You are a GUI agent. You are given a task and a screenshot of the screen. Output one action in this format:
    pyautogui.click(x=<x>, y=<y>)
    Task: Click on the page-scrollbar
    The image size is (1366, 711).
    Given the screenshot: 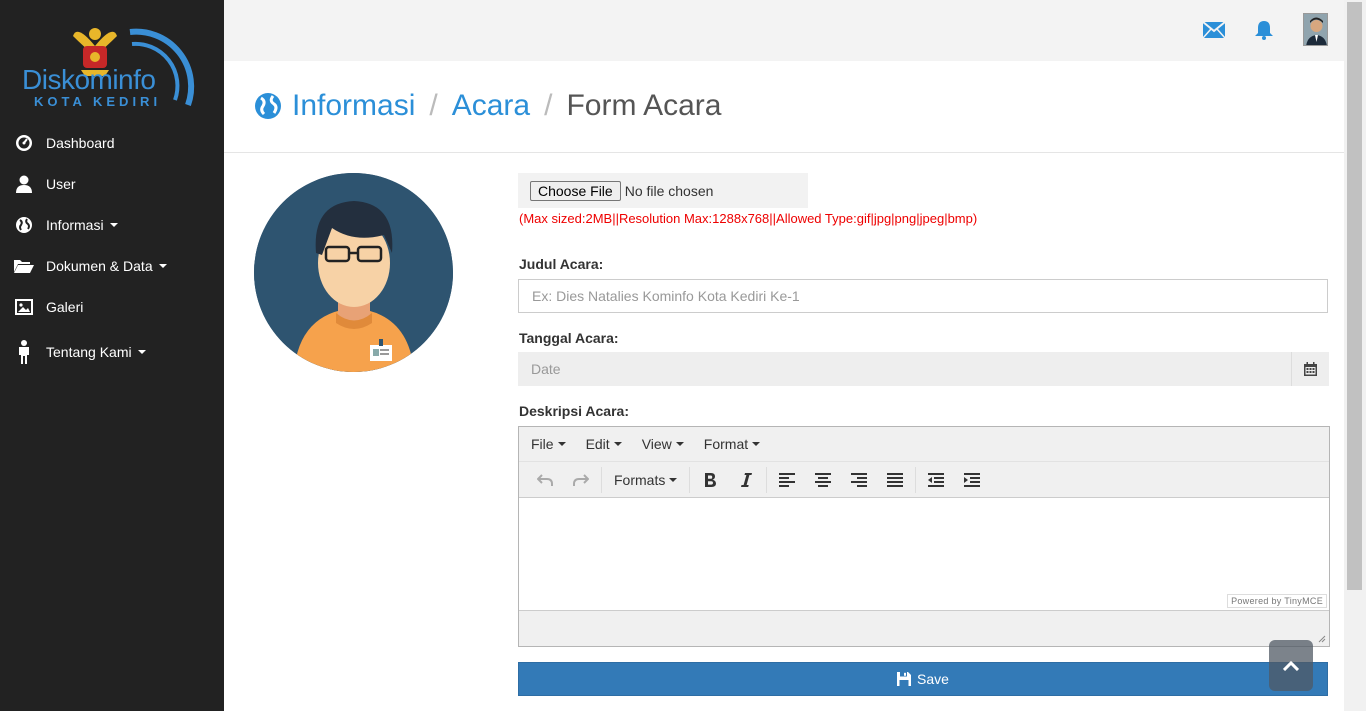 What is the action you would take?
    pyautogui.click(x=1355, y=355)
    